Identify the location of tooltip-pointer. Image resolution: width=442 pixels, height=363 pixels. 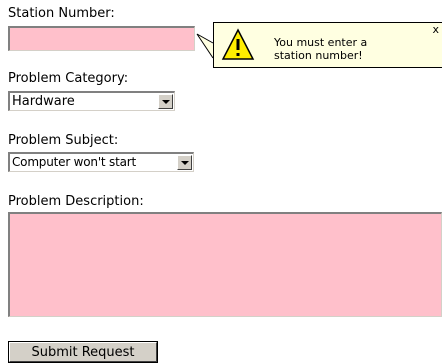
(205, 46).